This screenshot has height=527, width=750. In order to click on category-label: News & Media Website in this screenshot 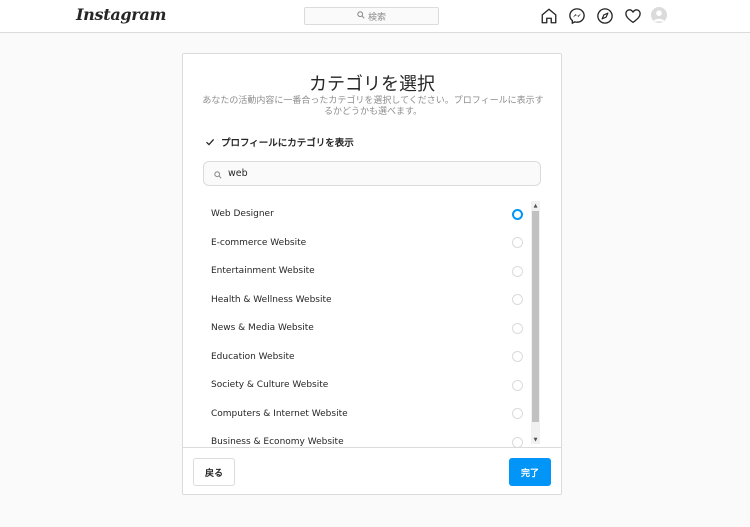, I will do `click(262, 328)`.